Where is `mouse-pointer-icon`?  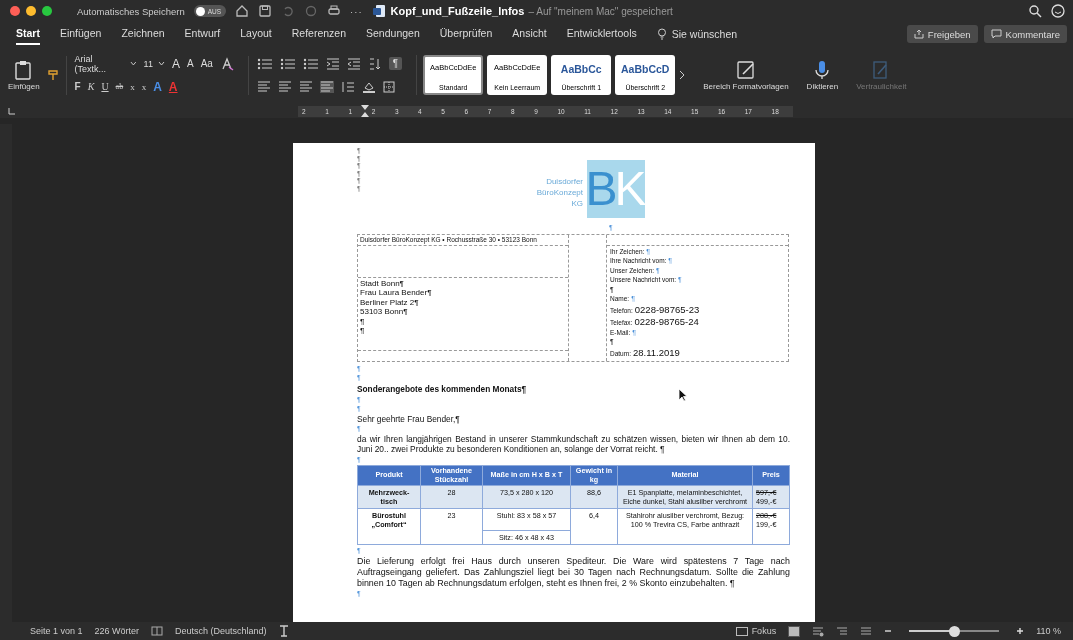 mouse-pointer-icon is located at coordinates (683, 395).